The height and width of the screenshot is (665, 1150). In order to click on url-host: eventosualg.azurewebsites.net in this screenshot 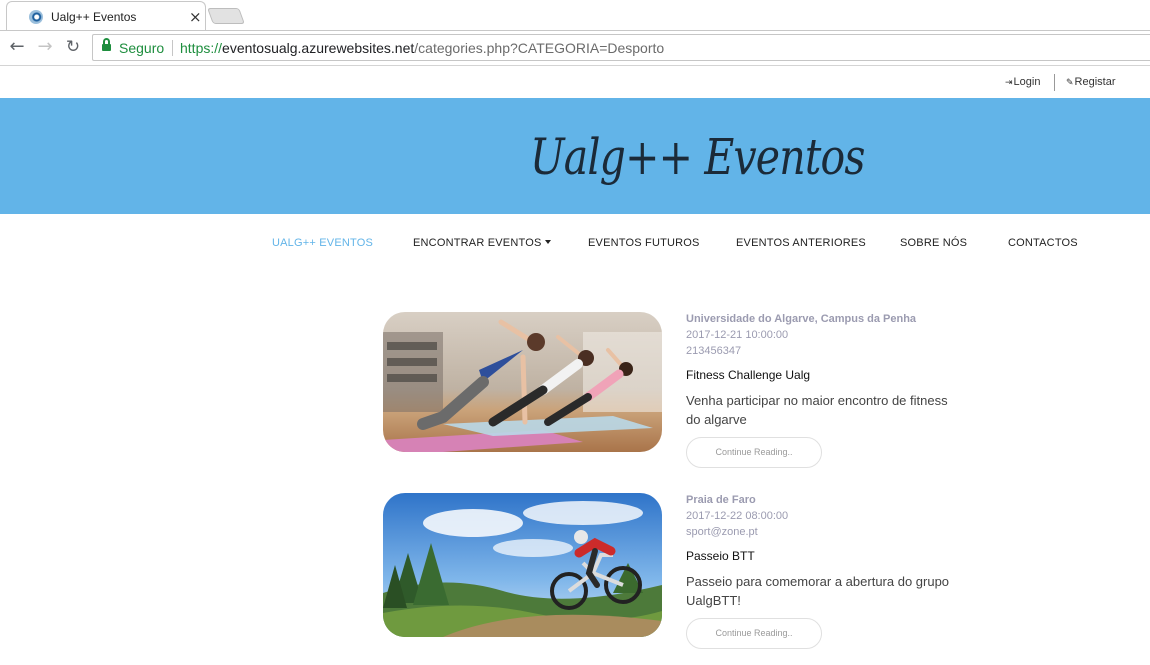, I will do `click(318, 48)`.